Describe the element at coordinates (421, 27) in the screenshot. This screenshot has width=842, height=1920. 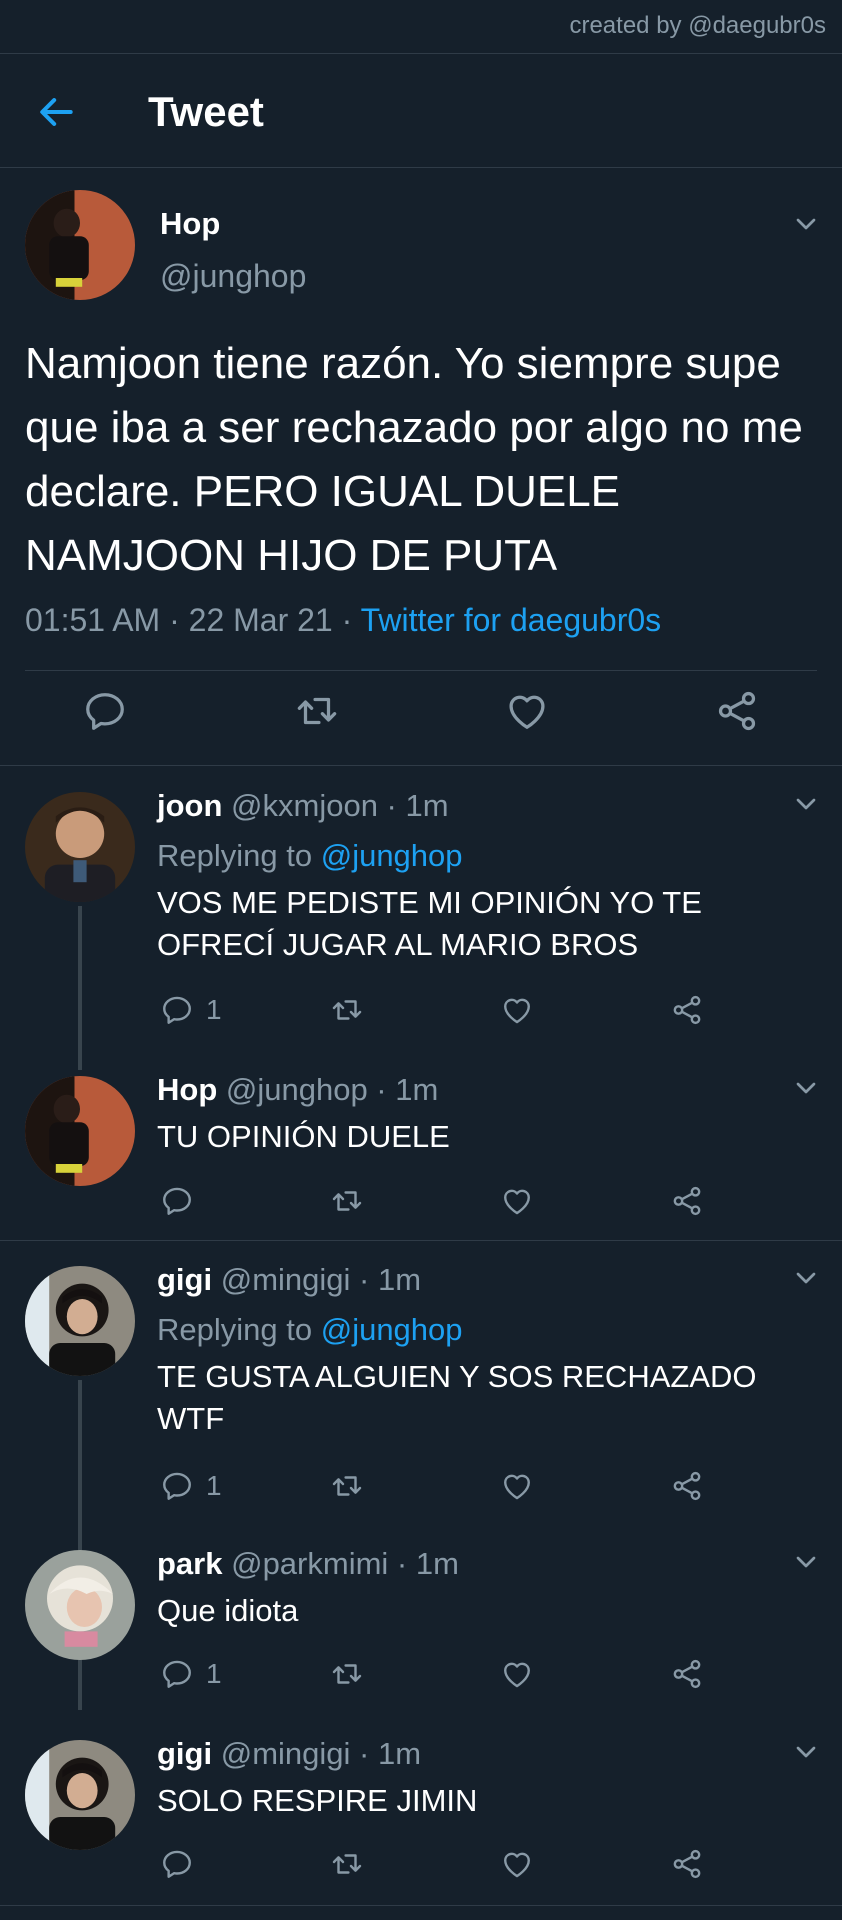
I see `status-strip: created by @daegubr0s` at that location.